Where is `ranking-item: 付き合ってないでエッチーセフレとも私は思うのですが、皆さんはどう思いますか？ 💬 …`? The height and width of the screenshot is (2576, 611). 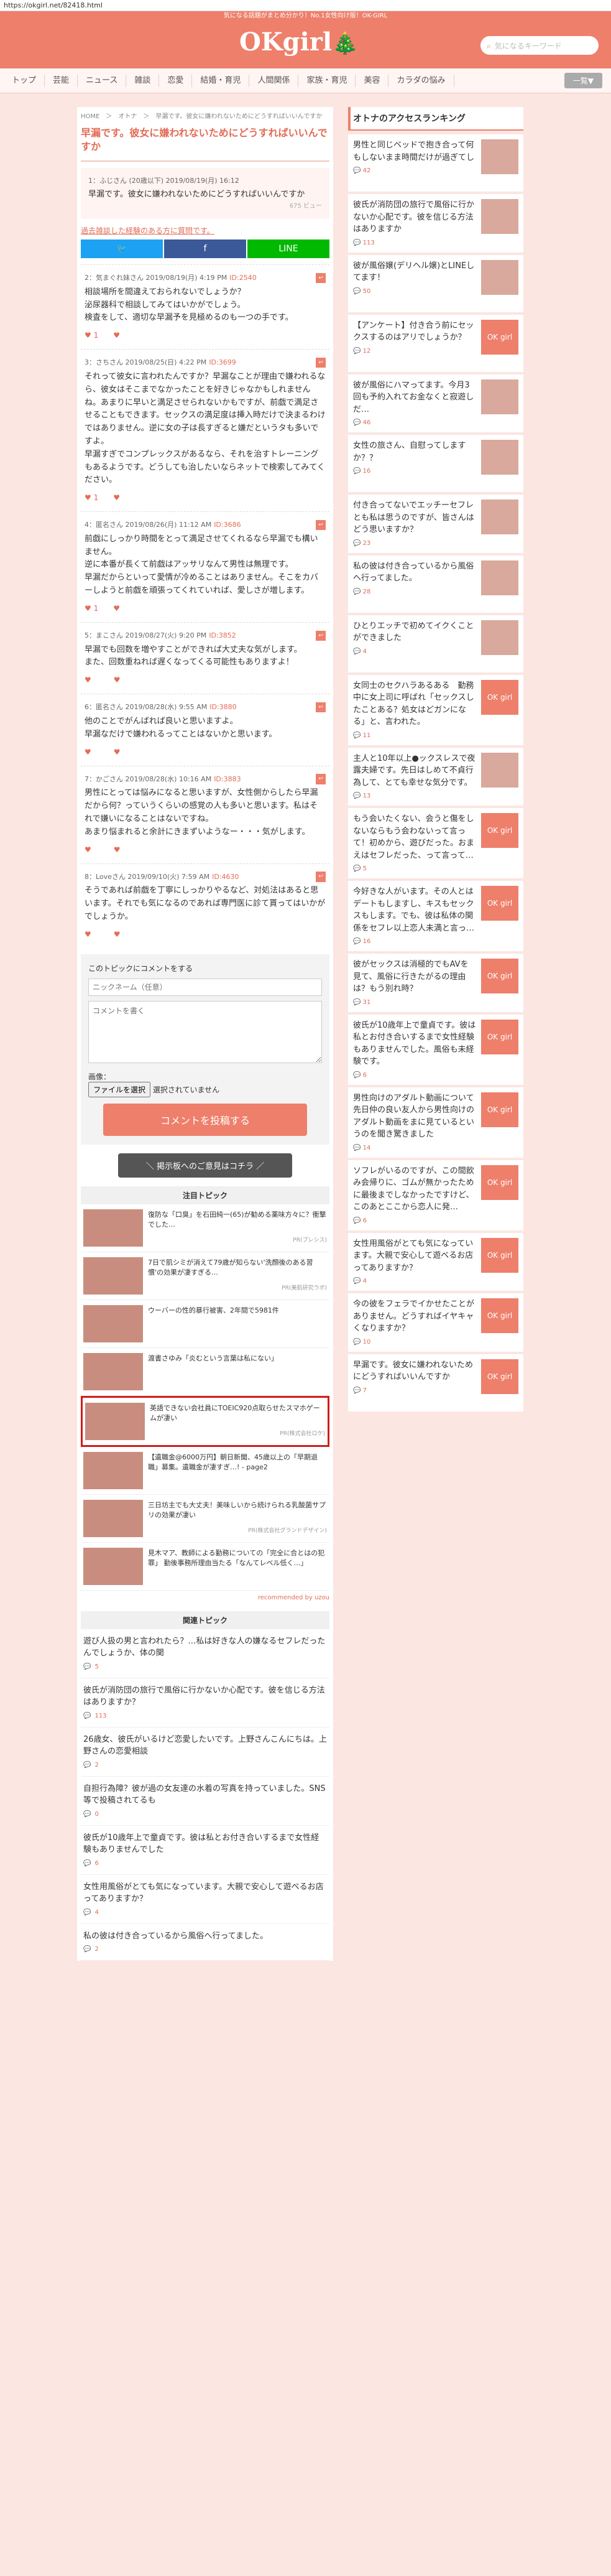
ranking-item: 付き合ってないでエッチーセフレとも私は思うのですが、皆さんはどう思いますか？ 💬 … is located at coordinates (435, 524).